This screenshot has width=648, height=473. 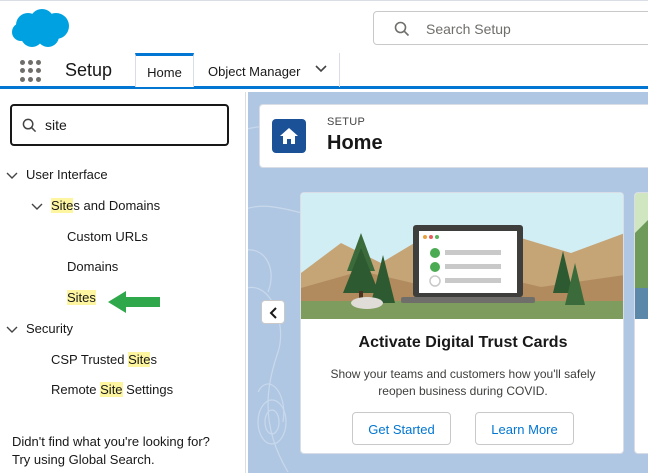 I want to click on tree-item-sites: Sites, so click(x=81, y=297).